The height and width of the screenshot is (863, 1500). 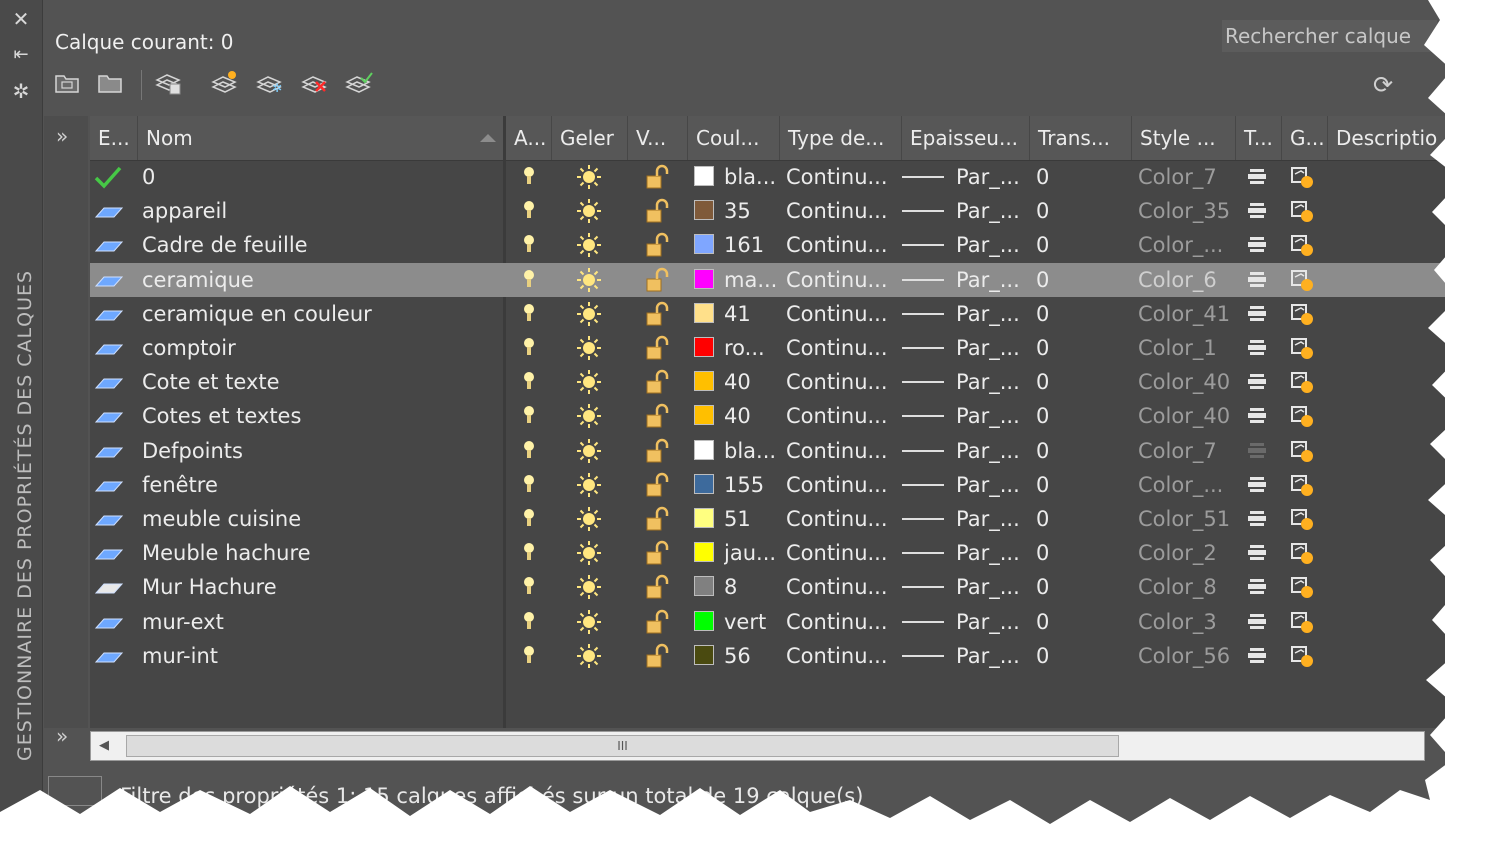 What do you see at coordinates (312, 382) in the screenshot?
I see `layer-name: Cote et texte` at bounding box center [312, 382].